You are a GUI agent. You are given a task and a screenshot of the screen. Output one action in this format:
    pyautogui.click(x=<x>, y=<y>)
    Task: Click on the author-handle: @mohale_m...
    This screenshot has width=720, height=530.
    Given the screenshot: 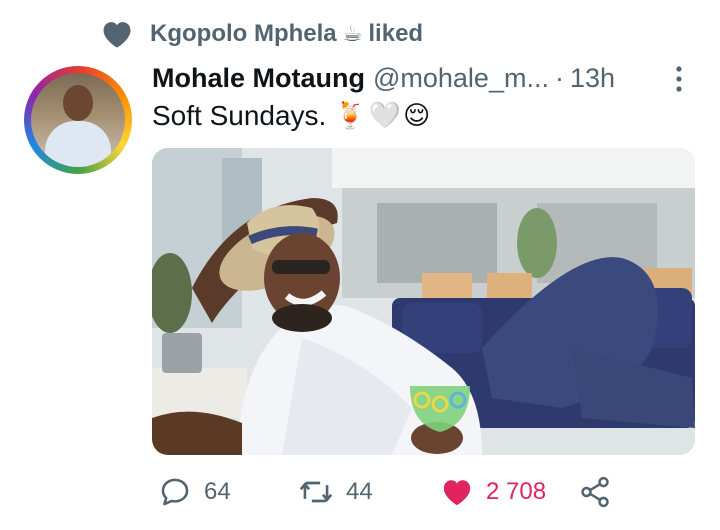 What is the action you would take?
    pyautogui.click(x=461, y=78)
    